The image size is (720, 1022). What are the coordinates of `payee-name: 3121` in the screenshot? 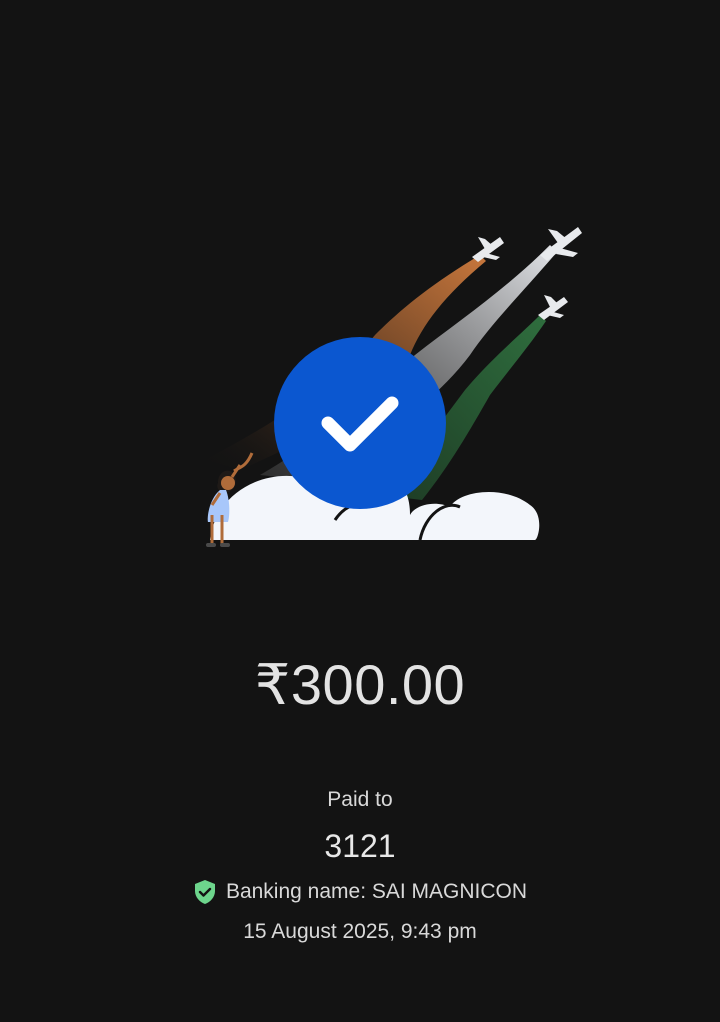 It's located at (360, 846).